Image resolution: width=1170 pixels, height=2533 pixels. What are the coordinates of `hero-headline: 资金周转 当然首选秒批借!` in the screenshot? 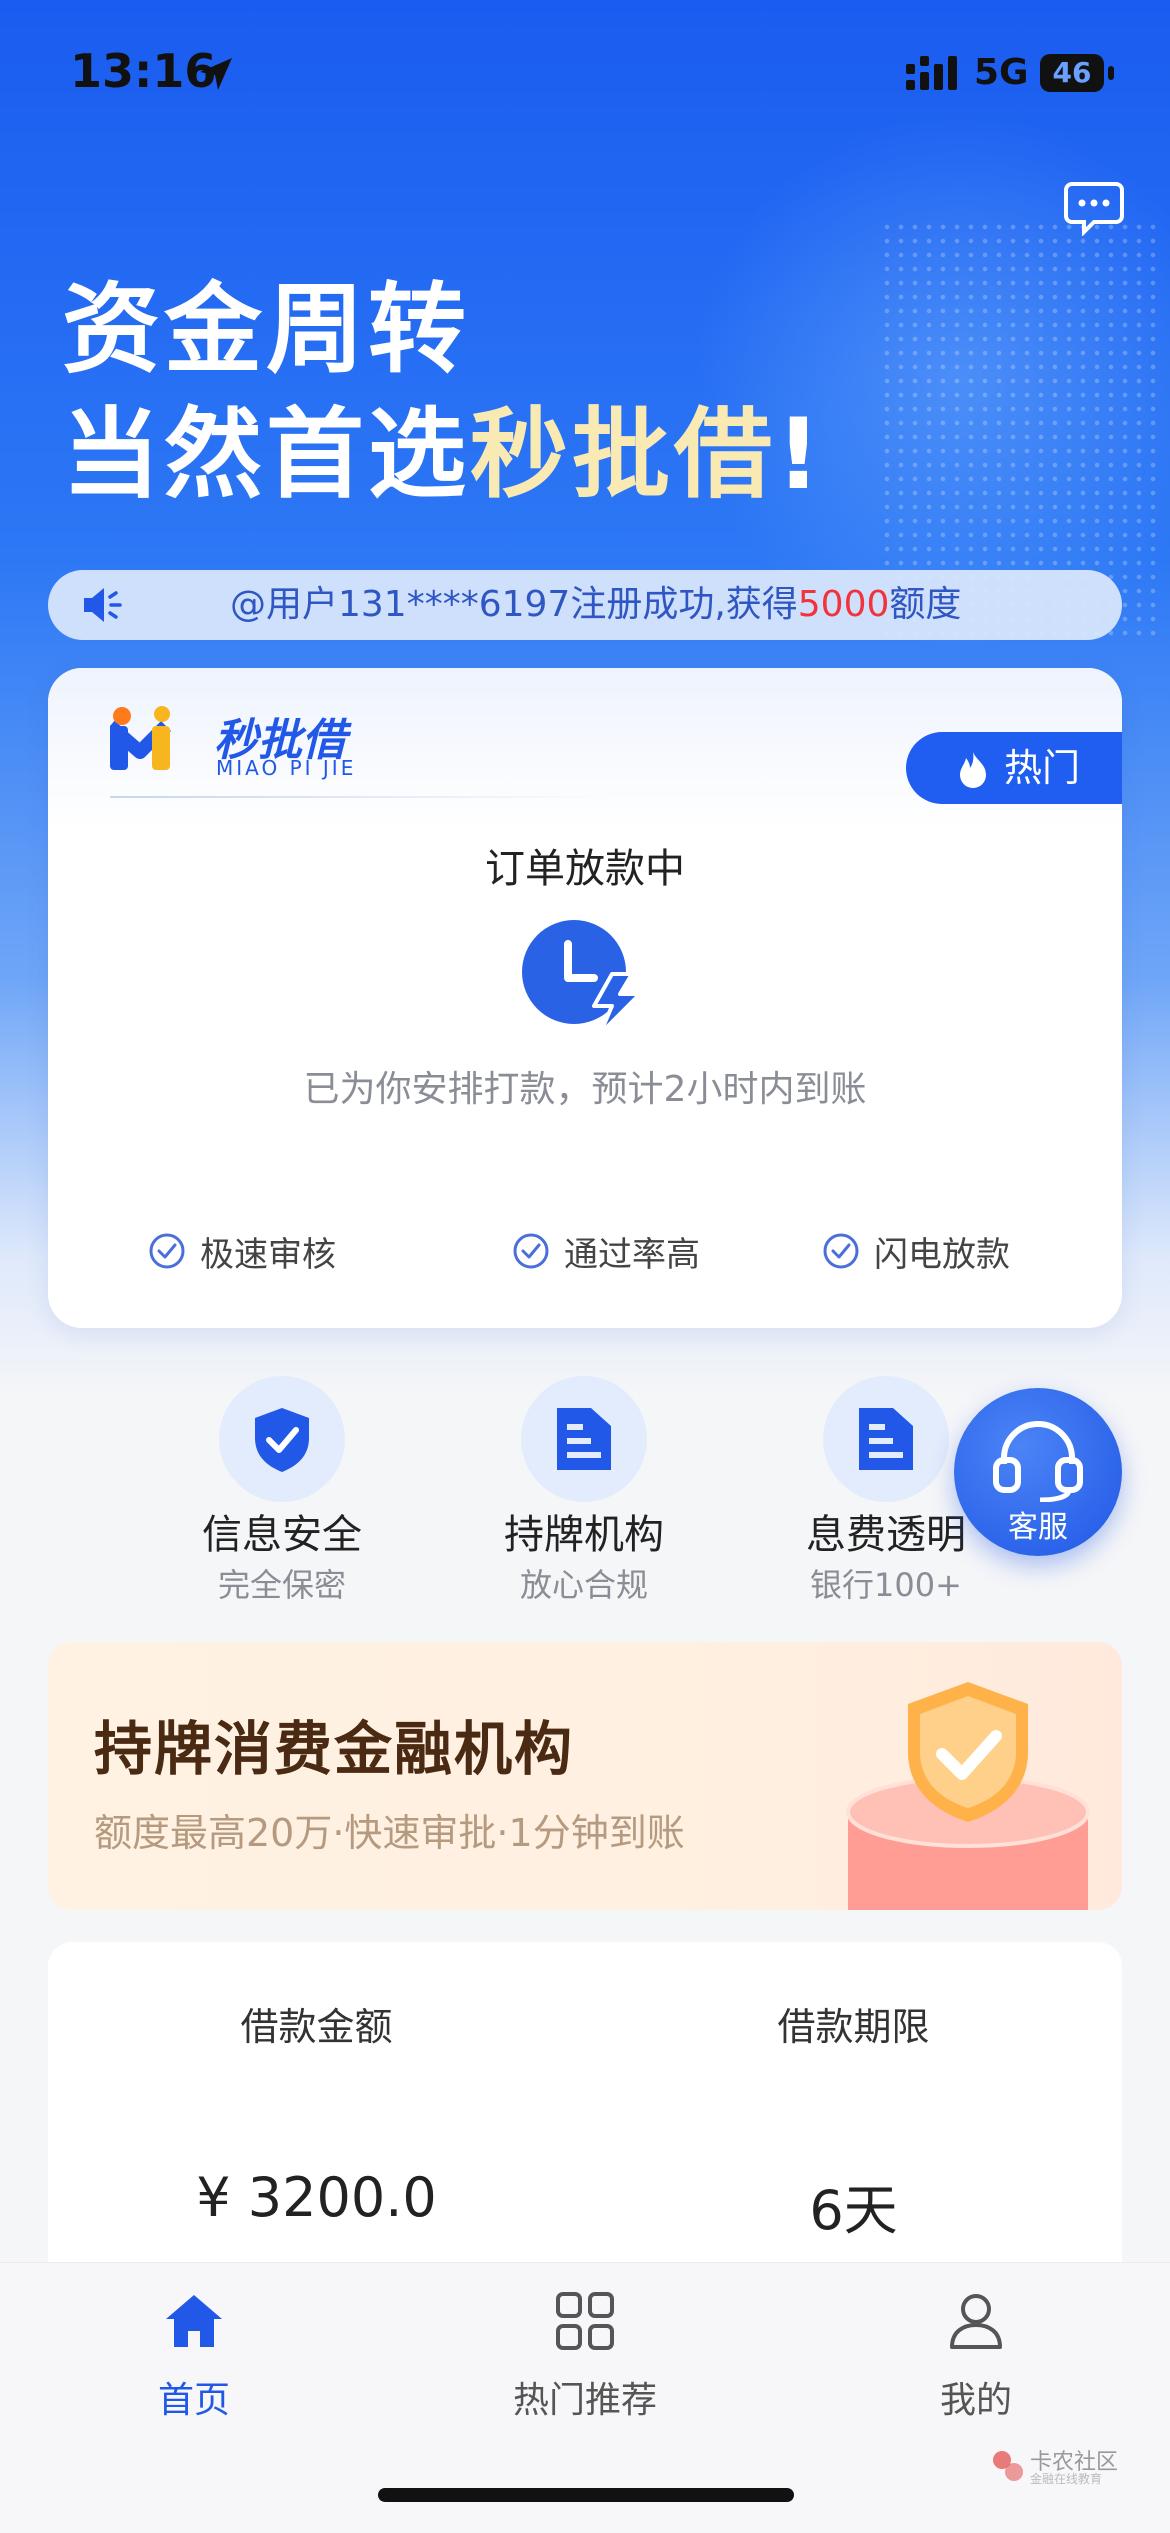 It's located at (443, 395).